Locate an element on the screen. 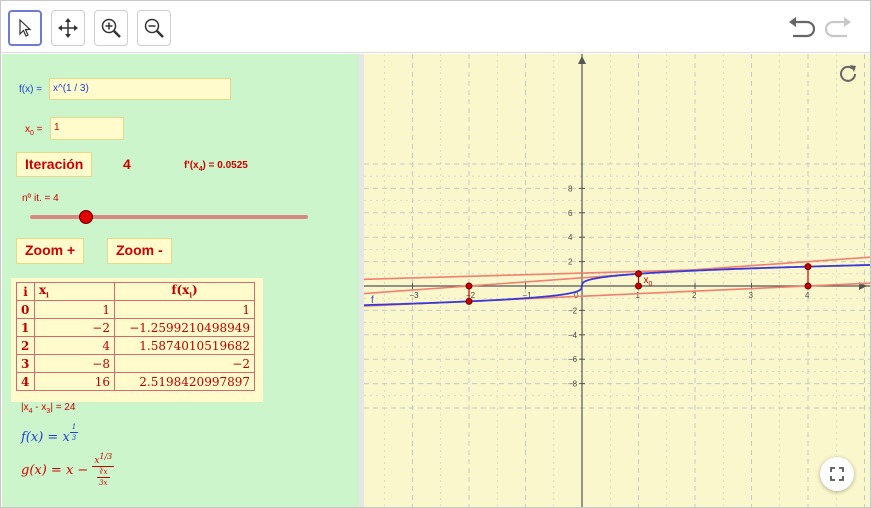 The width and height of the screenshot is (871, 508). table-cell-fx: −1.2599210498949 is located at coordinates (184, 327).